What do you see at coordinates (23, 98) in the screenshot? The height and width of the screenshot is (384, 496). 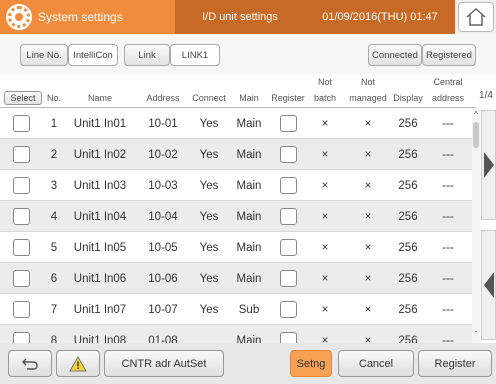 I see `select-button: Select` at bounding box center [23, 98].